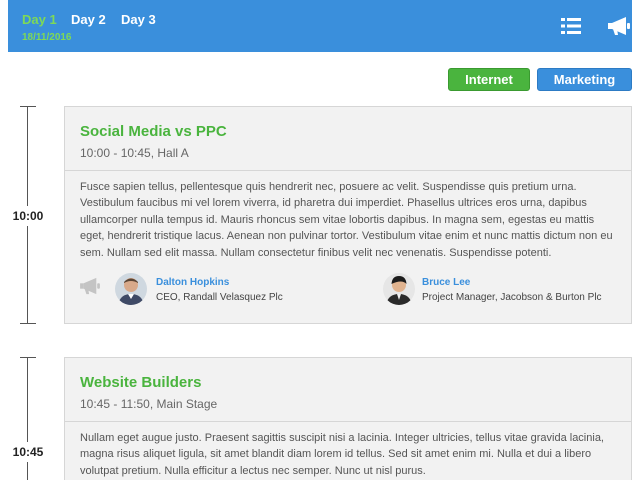  Describe the element at coordinates (489, 79) in the screenshot. I see `filter-internet-button: Internet` at that location.